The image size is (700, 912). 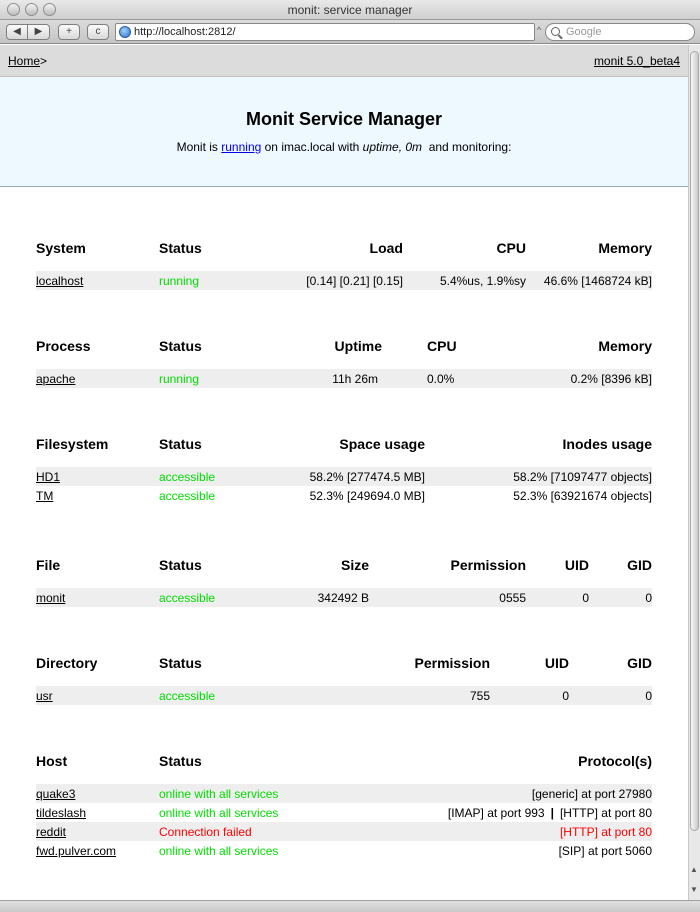 What do you see at coordinates (59, 281) in the screenshot?
I see `system-name-link: localhost` at bounding box center [59, 281].